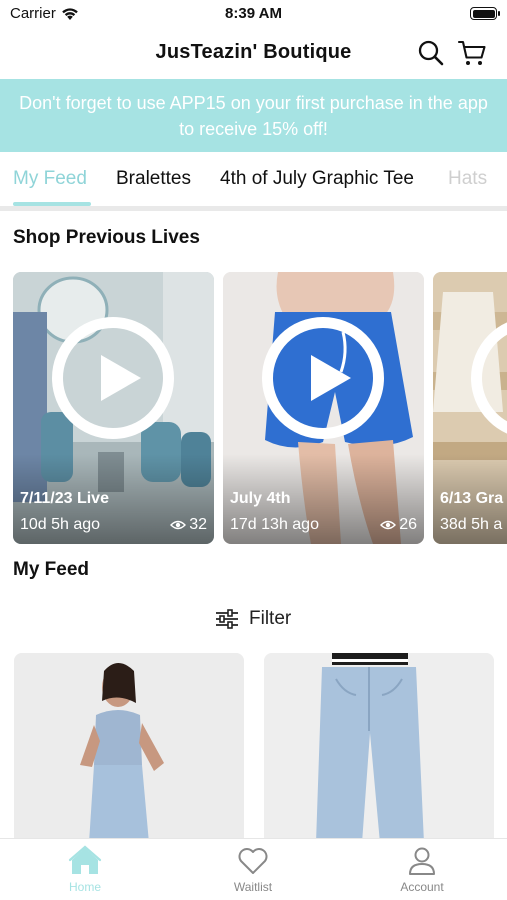 The image size is (507, 900). I want to click on live-view-count: 32, so click(188, 525).